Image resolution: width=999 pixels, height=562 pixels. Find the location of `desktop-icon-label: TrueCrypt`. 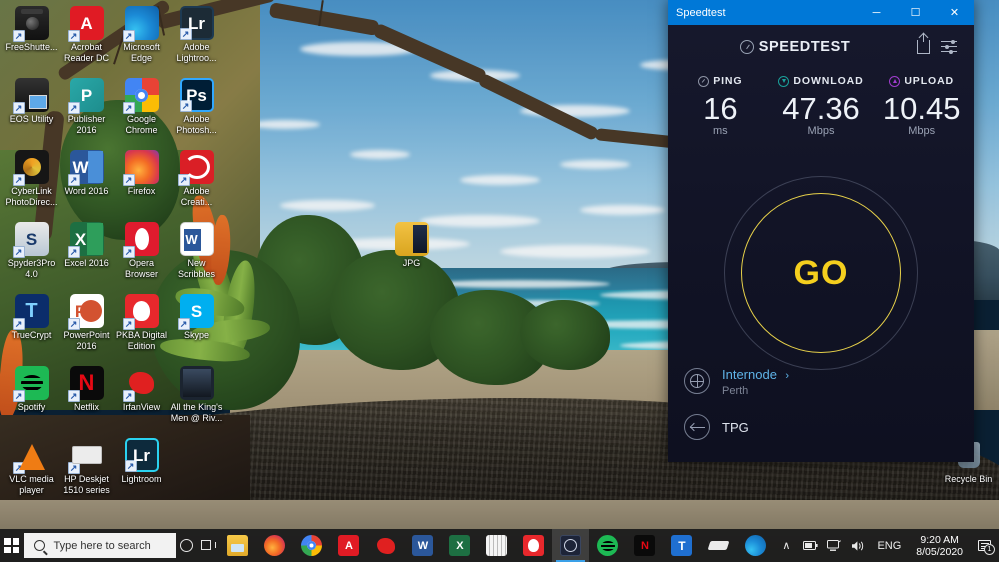

desktop-icon-label: TrueCrypt is located at coordinates (31, 335).